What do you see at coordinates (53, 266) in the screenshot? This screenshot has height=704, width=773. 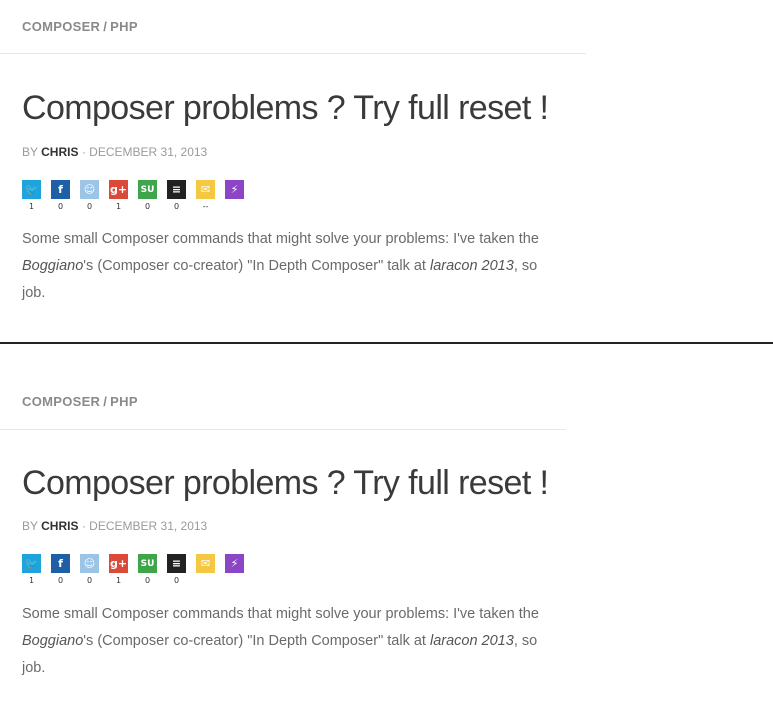 I see `excerpt-author-name: Boggiano` at bounding box center [53, 266].